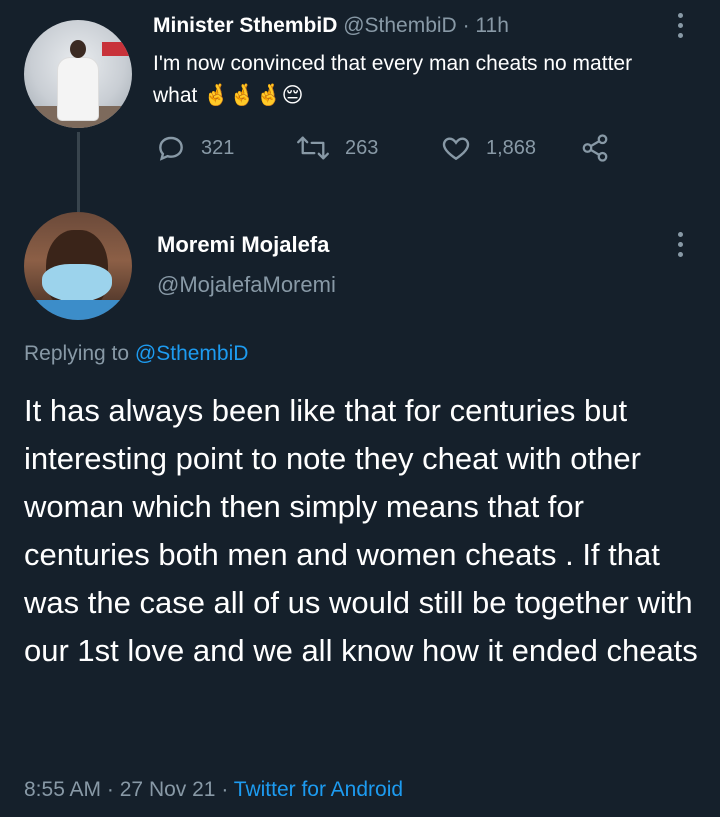 The height and width of the screenshot is (817, 720). I want to click on like-count: 1,868, so click(511, 147).